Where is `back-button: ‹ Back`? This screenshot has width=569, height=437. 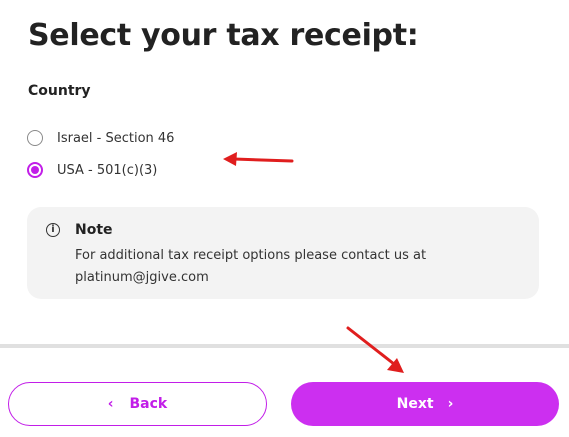
back-button: ‹ Back is located at coordinates (137, 404).